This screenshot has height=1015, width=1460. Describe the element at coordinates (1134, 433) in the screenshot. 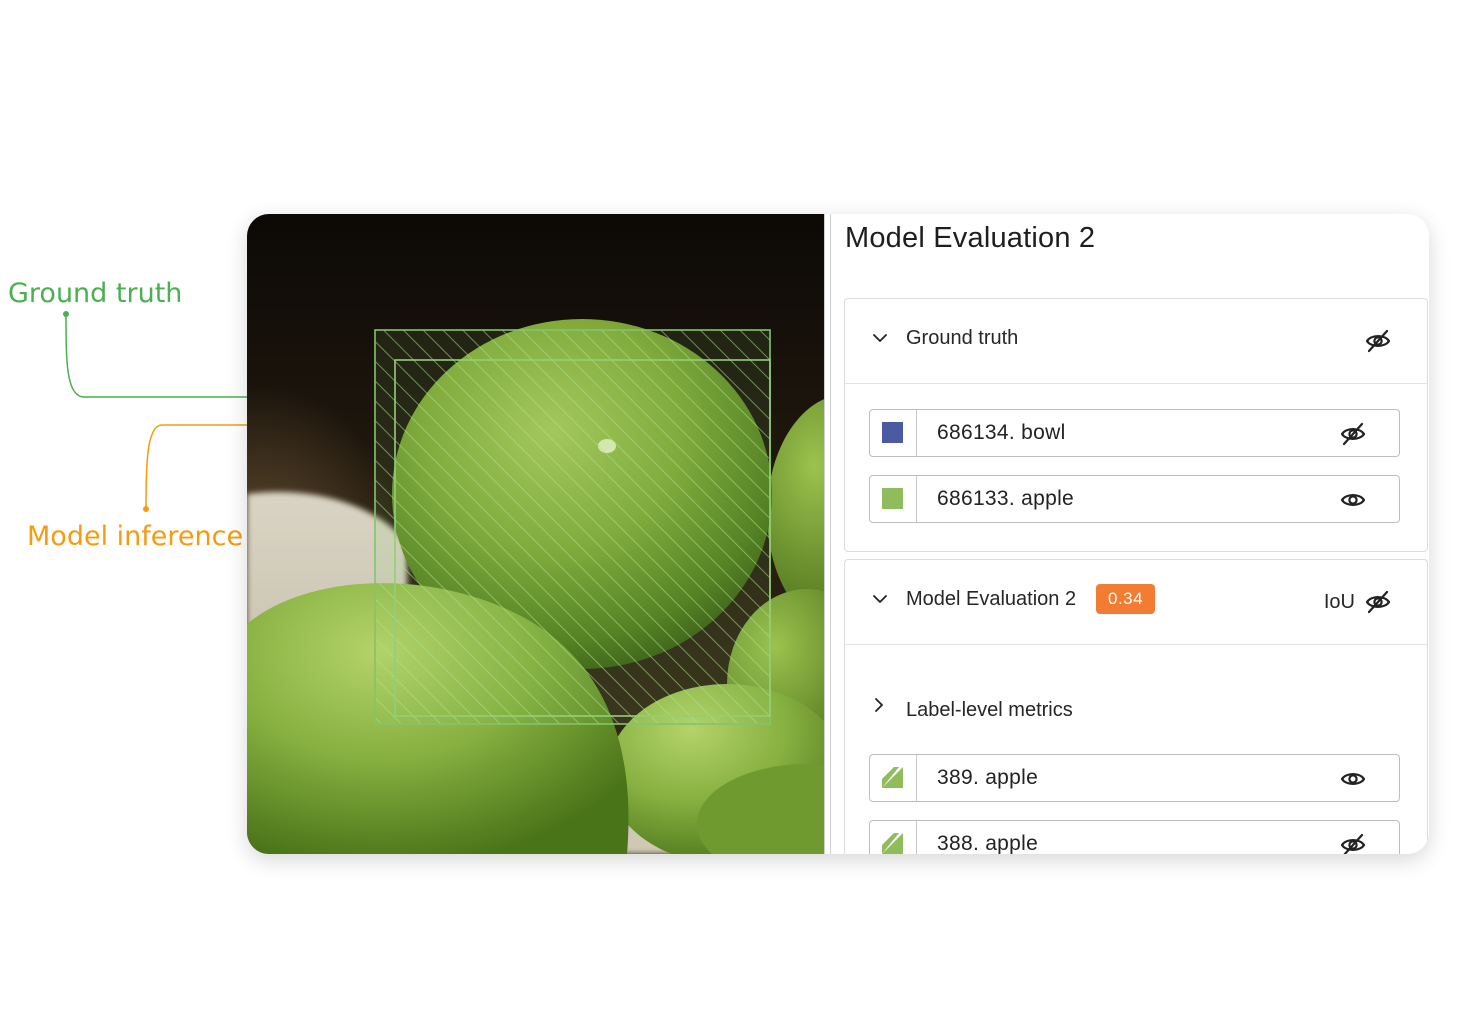

I see `ground-truth-item-bowl: 686134. bowl` at that location.